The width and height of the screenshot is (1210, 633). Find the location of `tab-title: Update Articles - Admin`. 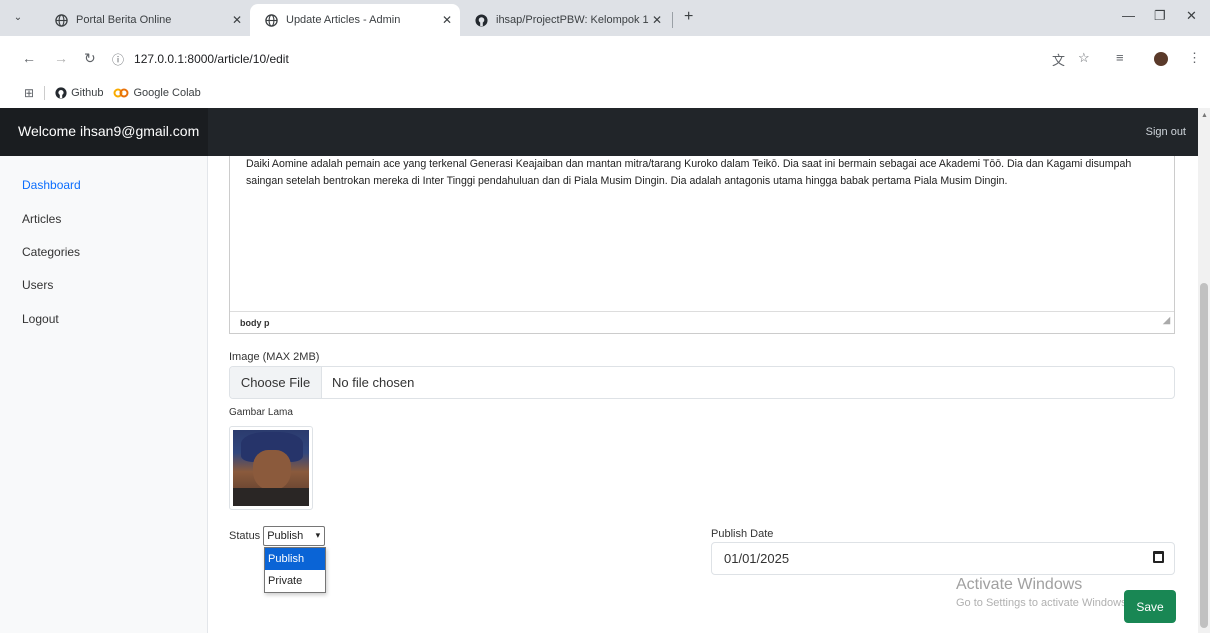

tab-title: Update Articles - Admin is located at coordinates (343, 20).